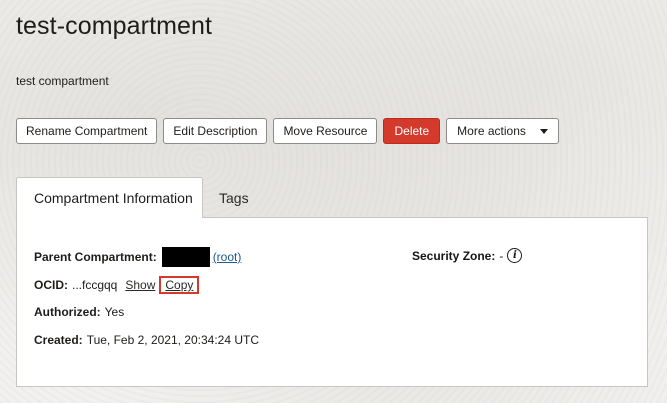 The height and width of the screenshot is (403, 667). I want to click on rename-compartment-button: Rename Compartment, so click(87, 131).